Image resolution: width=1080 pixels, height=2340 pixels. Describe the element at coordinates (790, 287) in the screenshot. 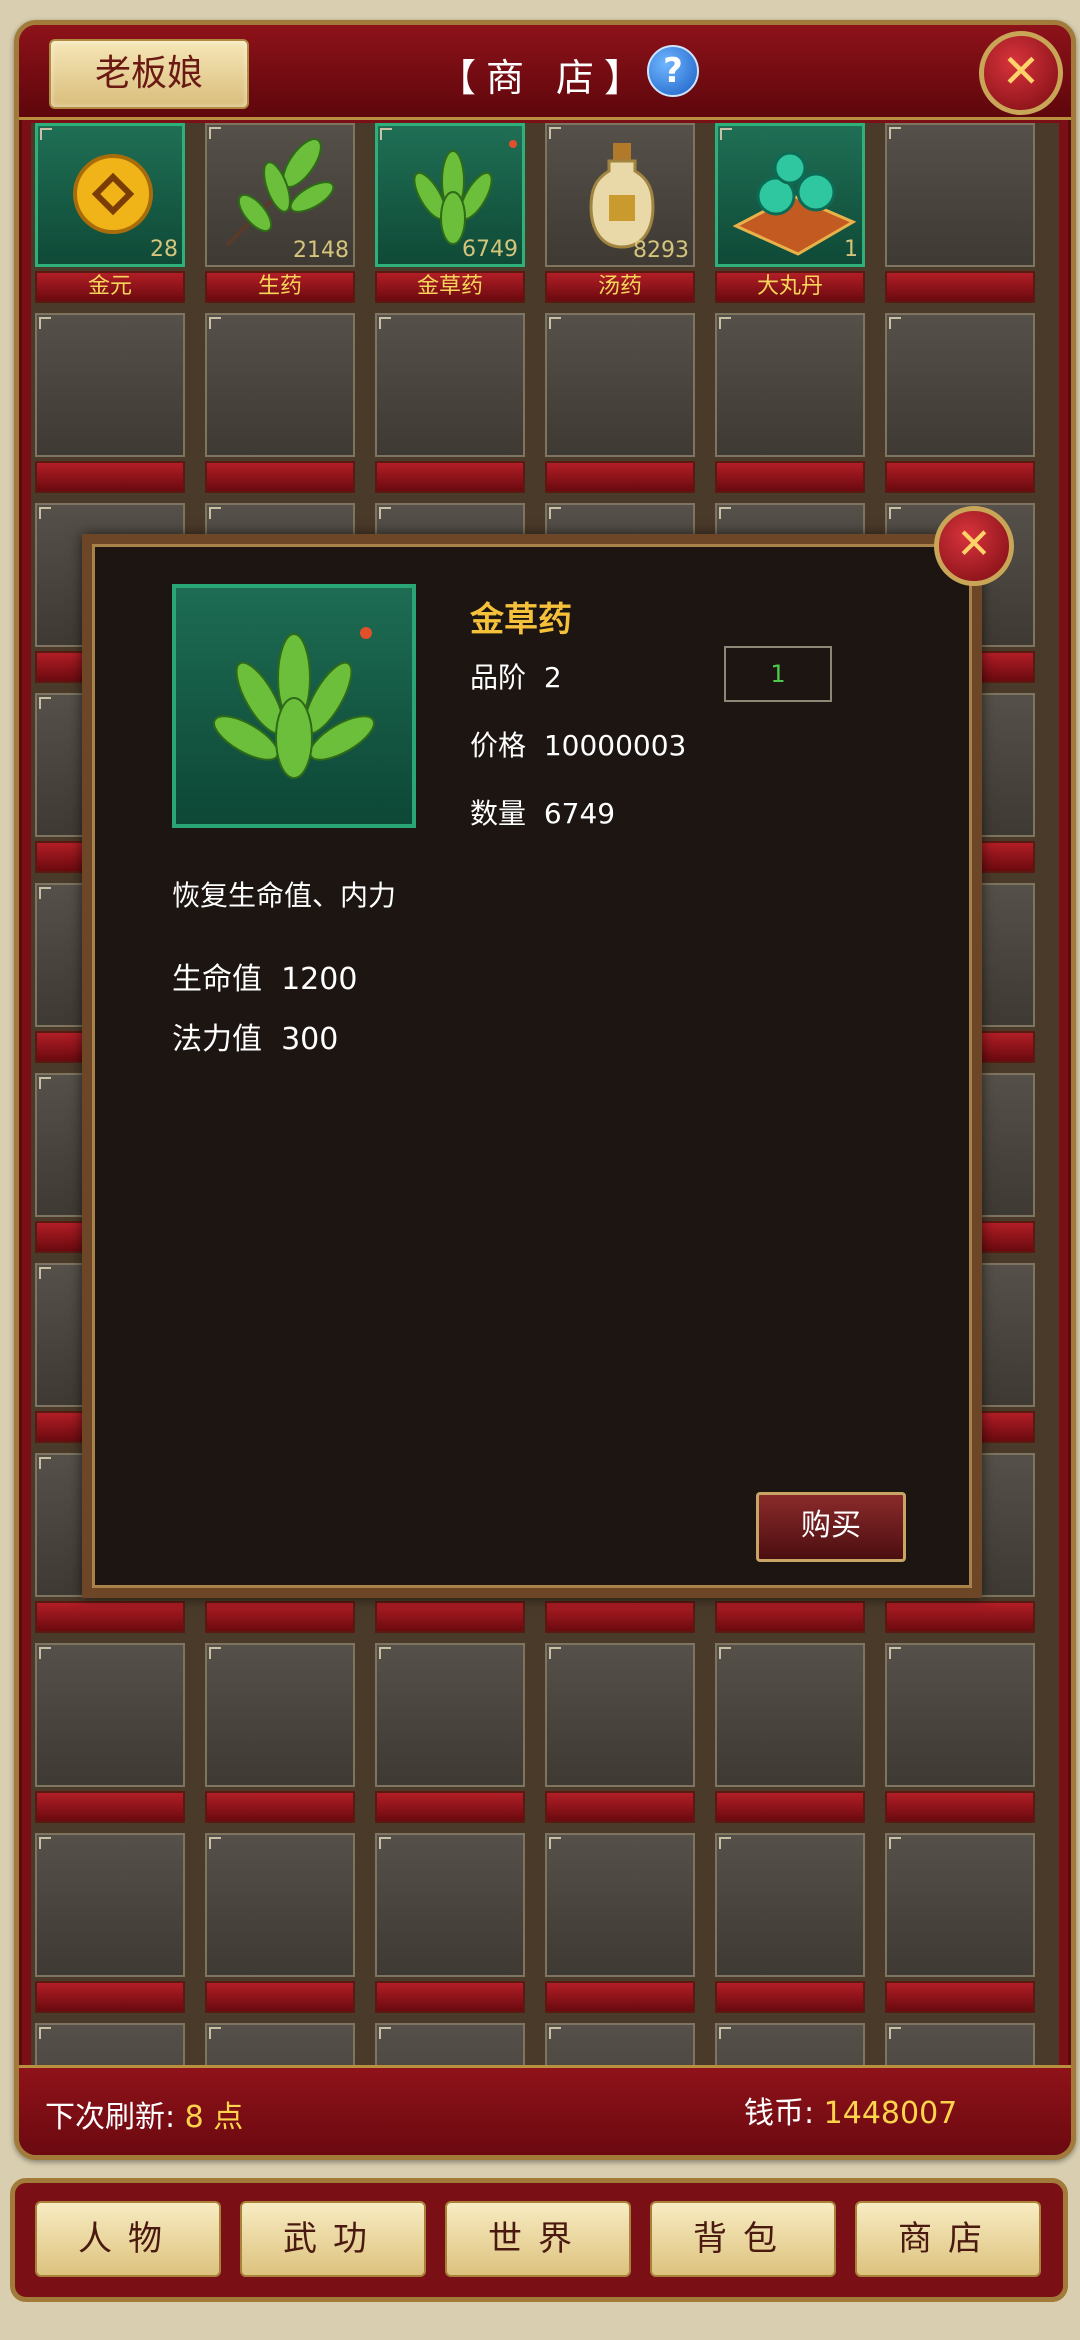

I see `item-label-4: 大丸丹` at that location.